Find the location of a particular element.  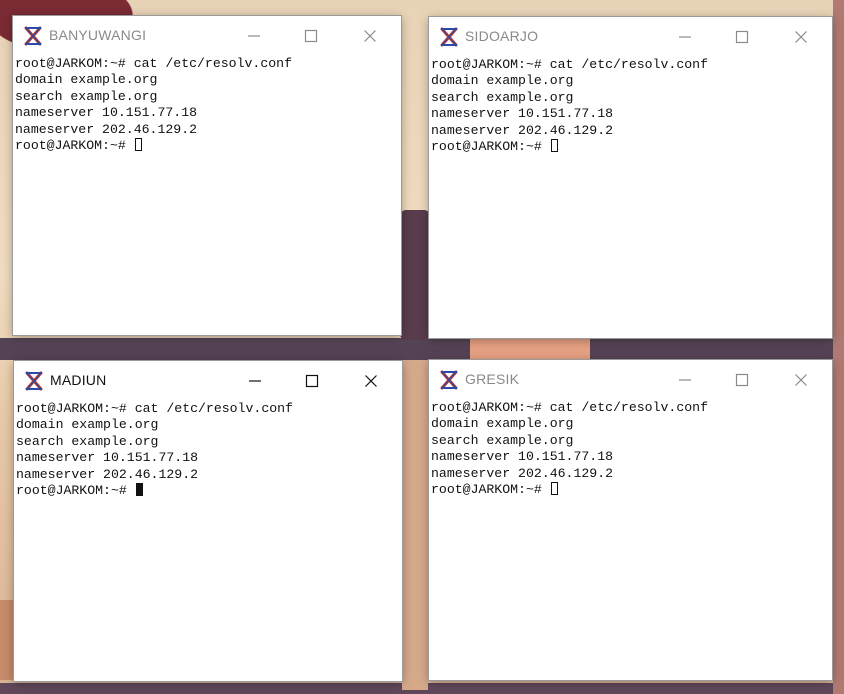

title-bar: SIDOARJO is located at coordinates (630, 37).